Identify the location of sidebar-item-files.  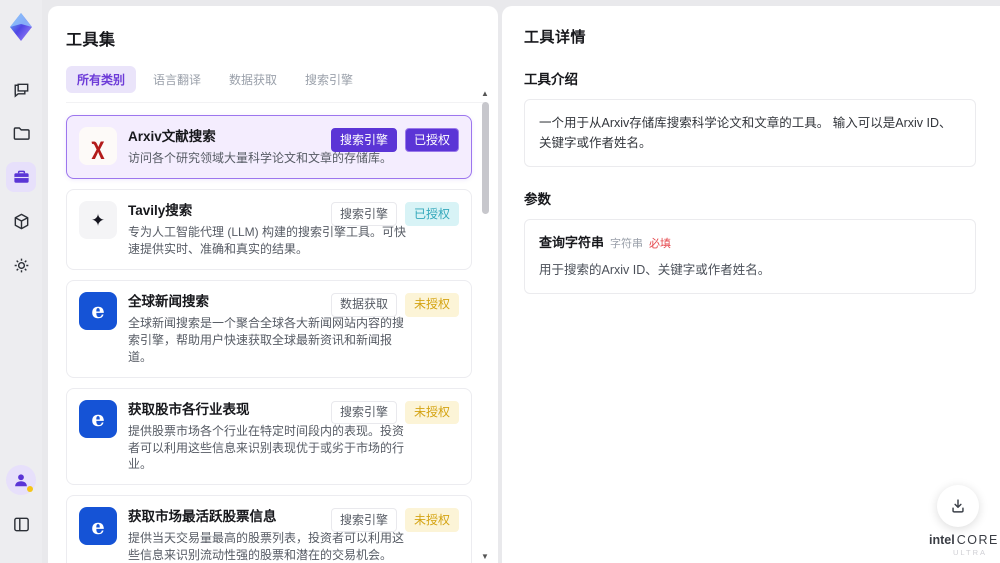
(21, 133).